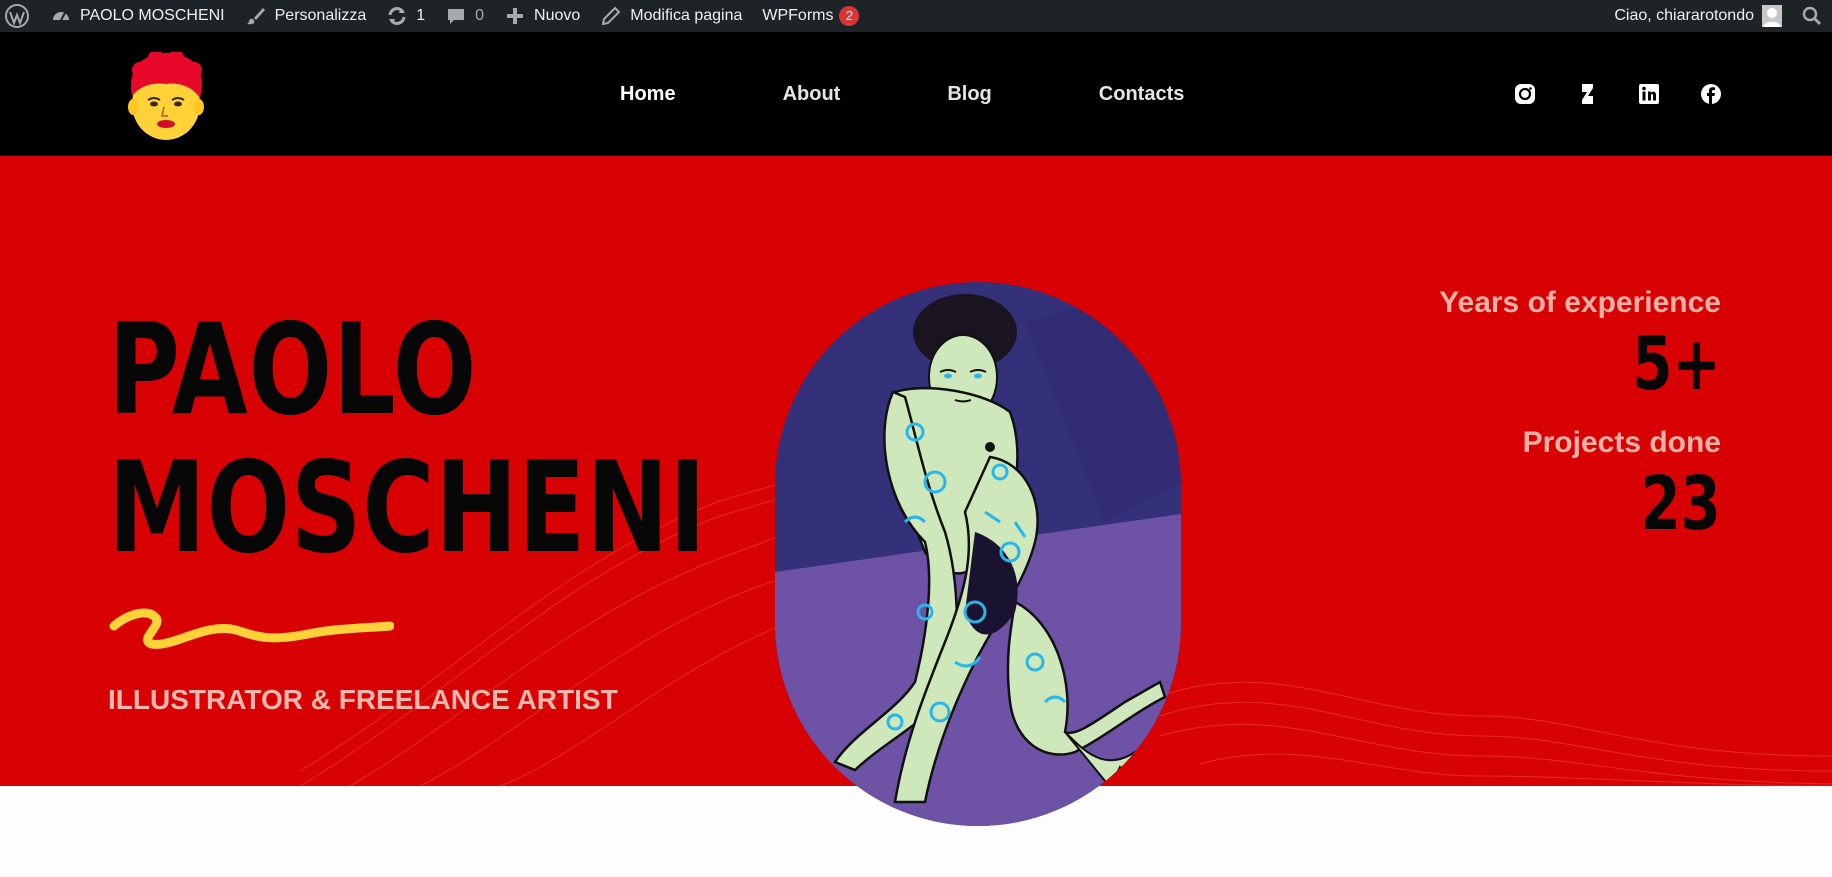 This screenshot has width=1832, height=877. Describe the element at coordinates (320, 15) in the screenshot. I see `customize-label: Personalizza` at that location.